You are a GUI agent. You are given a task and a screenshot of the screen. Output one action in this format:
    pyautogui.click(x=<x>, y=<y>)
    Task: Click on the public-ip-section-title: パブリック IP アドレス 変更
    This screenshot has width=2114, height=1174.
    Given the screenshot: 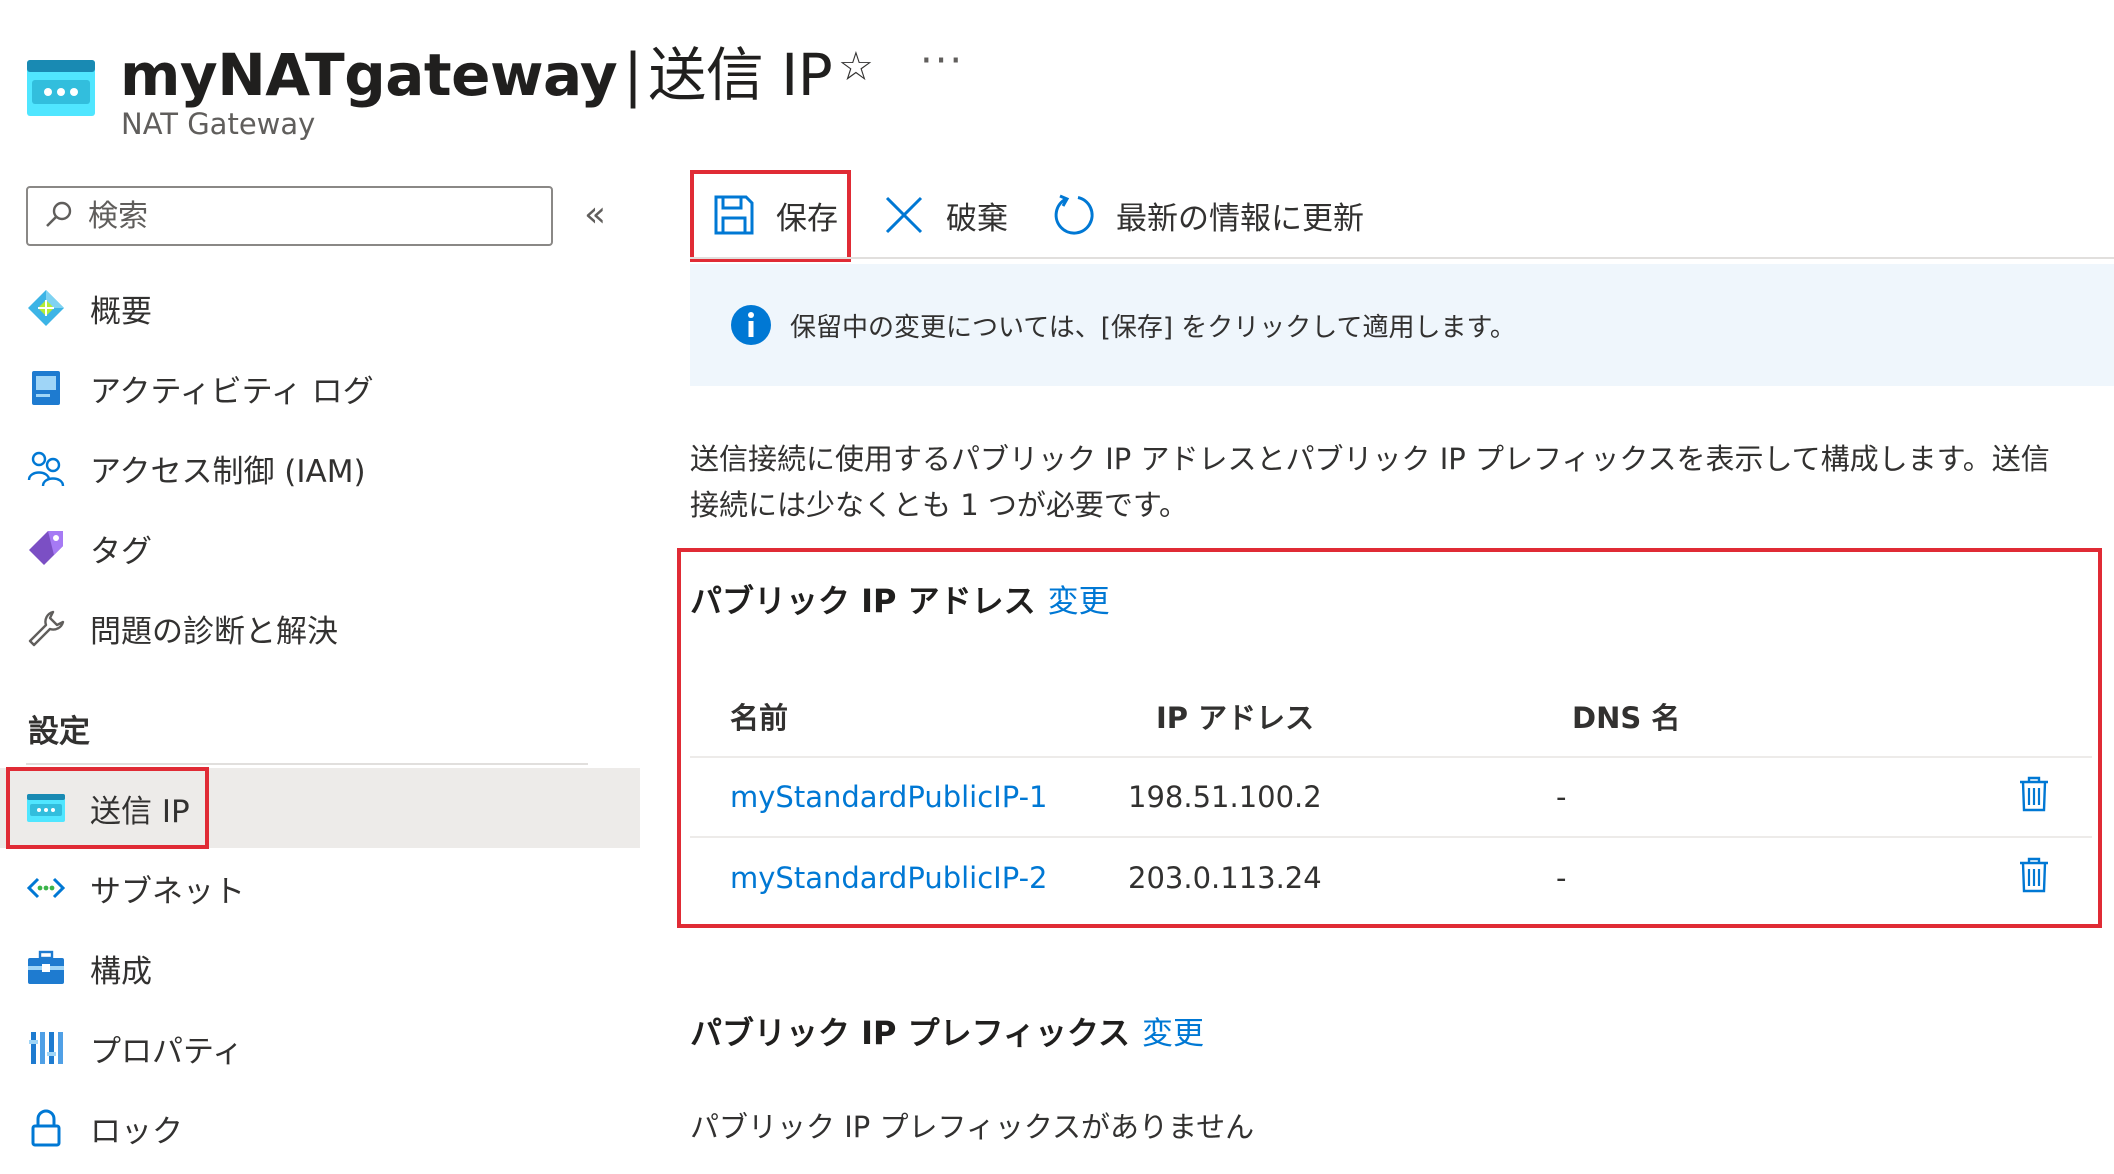 What is the action you would take?
    pyautogui.click(x=900, y=599)
    